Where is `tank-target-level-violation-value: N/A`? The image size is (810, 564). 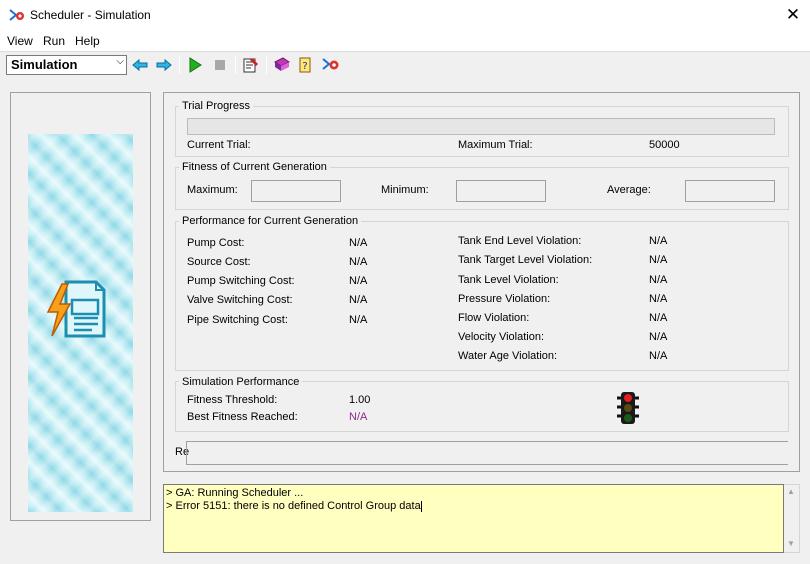
tank-target-level-violation-value: N/A is located at coordinates (658, 260).